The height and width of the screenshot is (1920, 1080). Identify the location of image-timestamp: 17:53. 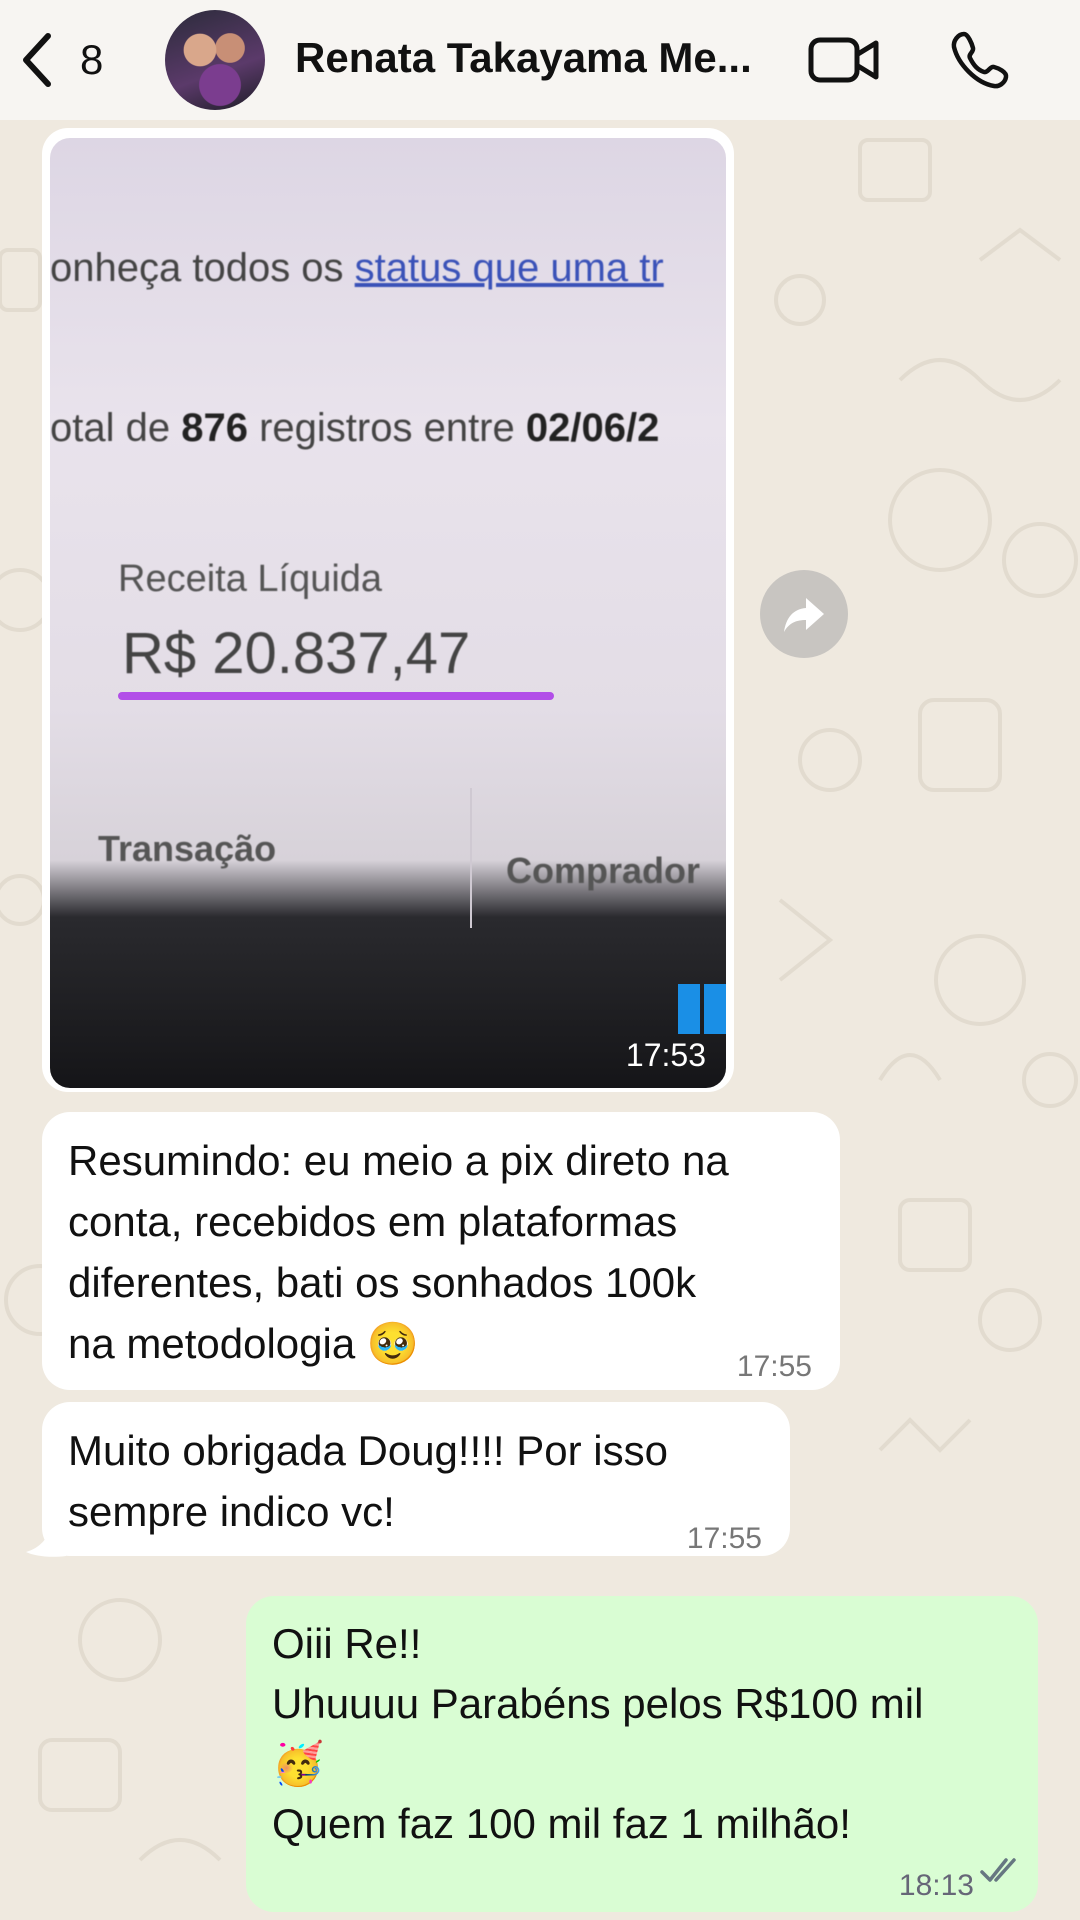
(665, 1055).